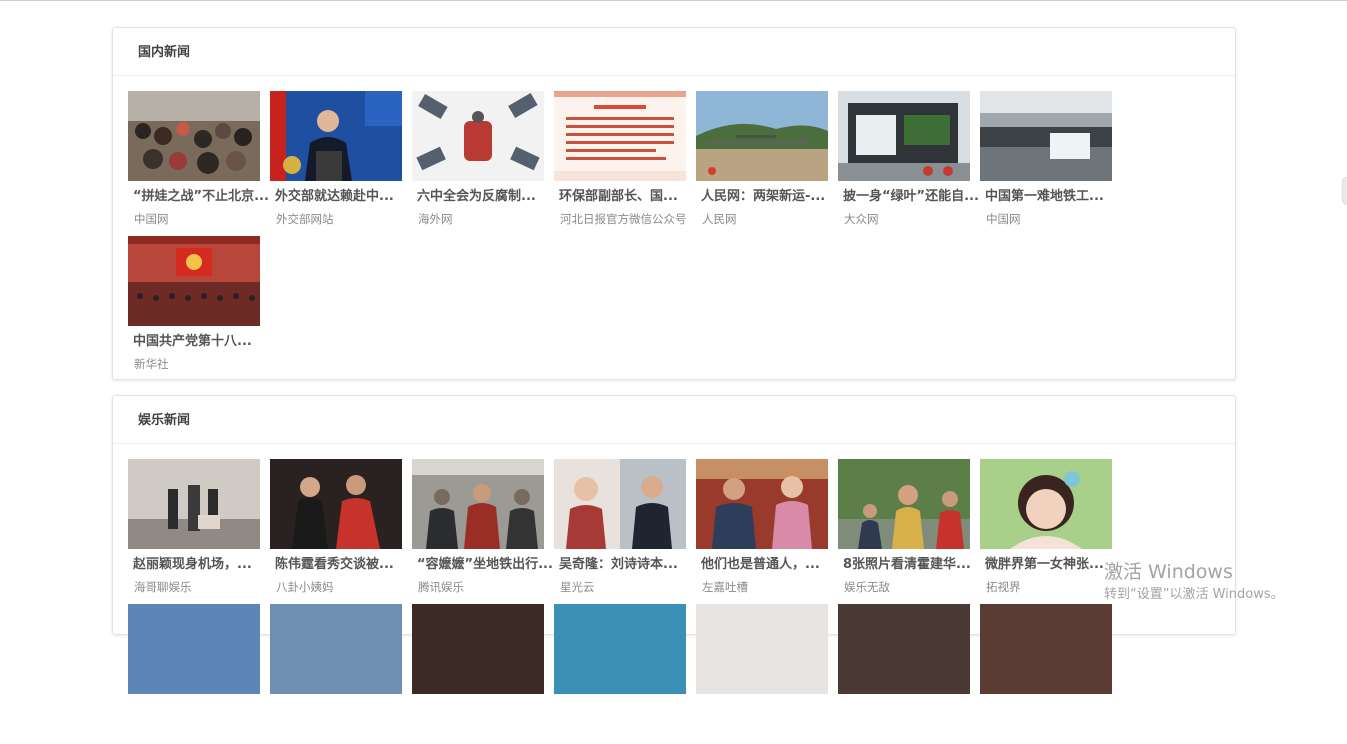 This screenshot has height=744, width=1347. I want to click on news-card: 中国第一难地铁工... 中国网, so click(1046, 161).